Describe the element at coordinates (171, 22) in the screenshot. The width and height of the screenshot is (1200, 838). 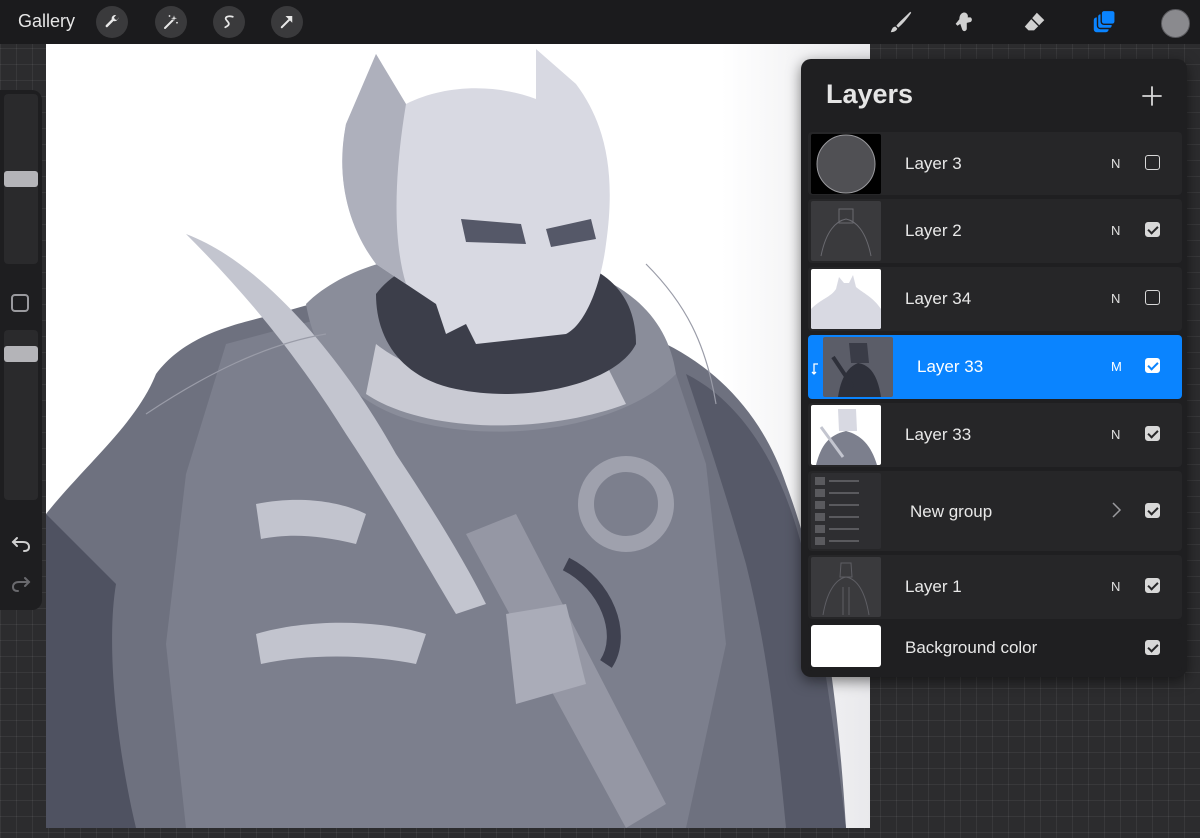
I see `magic-wand-icon` at that location.